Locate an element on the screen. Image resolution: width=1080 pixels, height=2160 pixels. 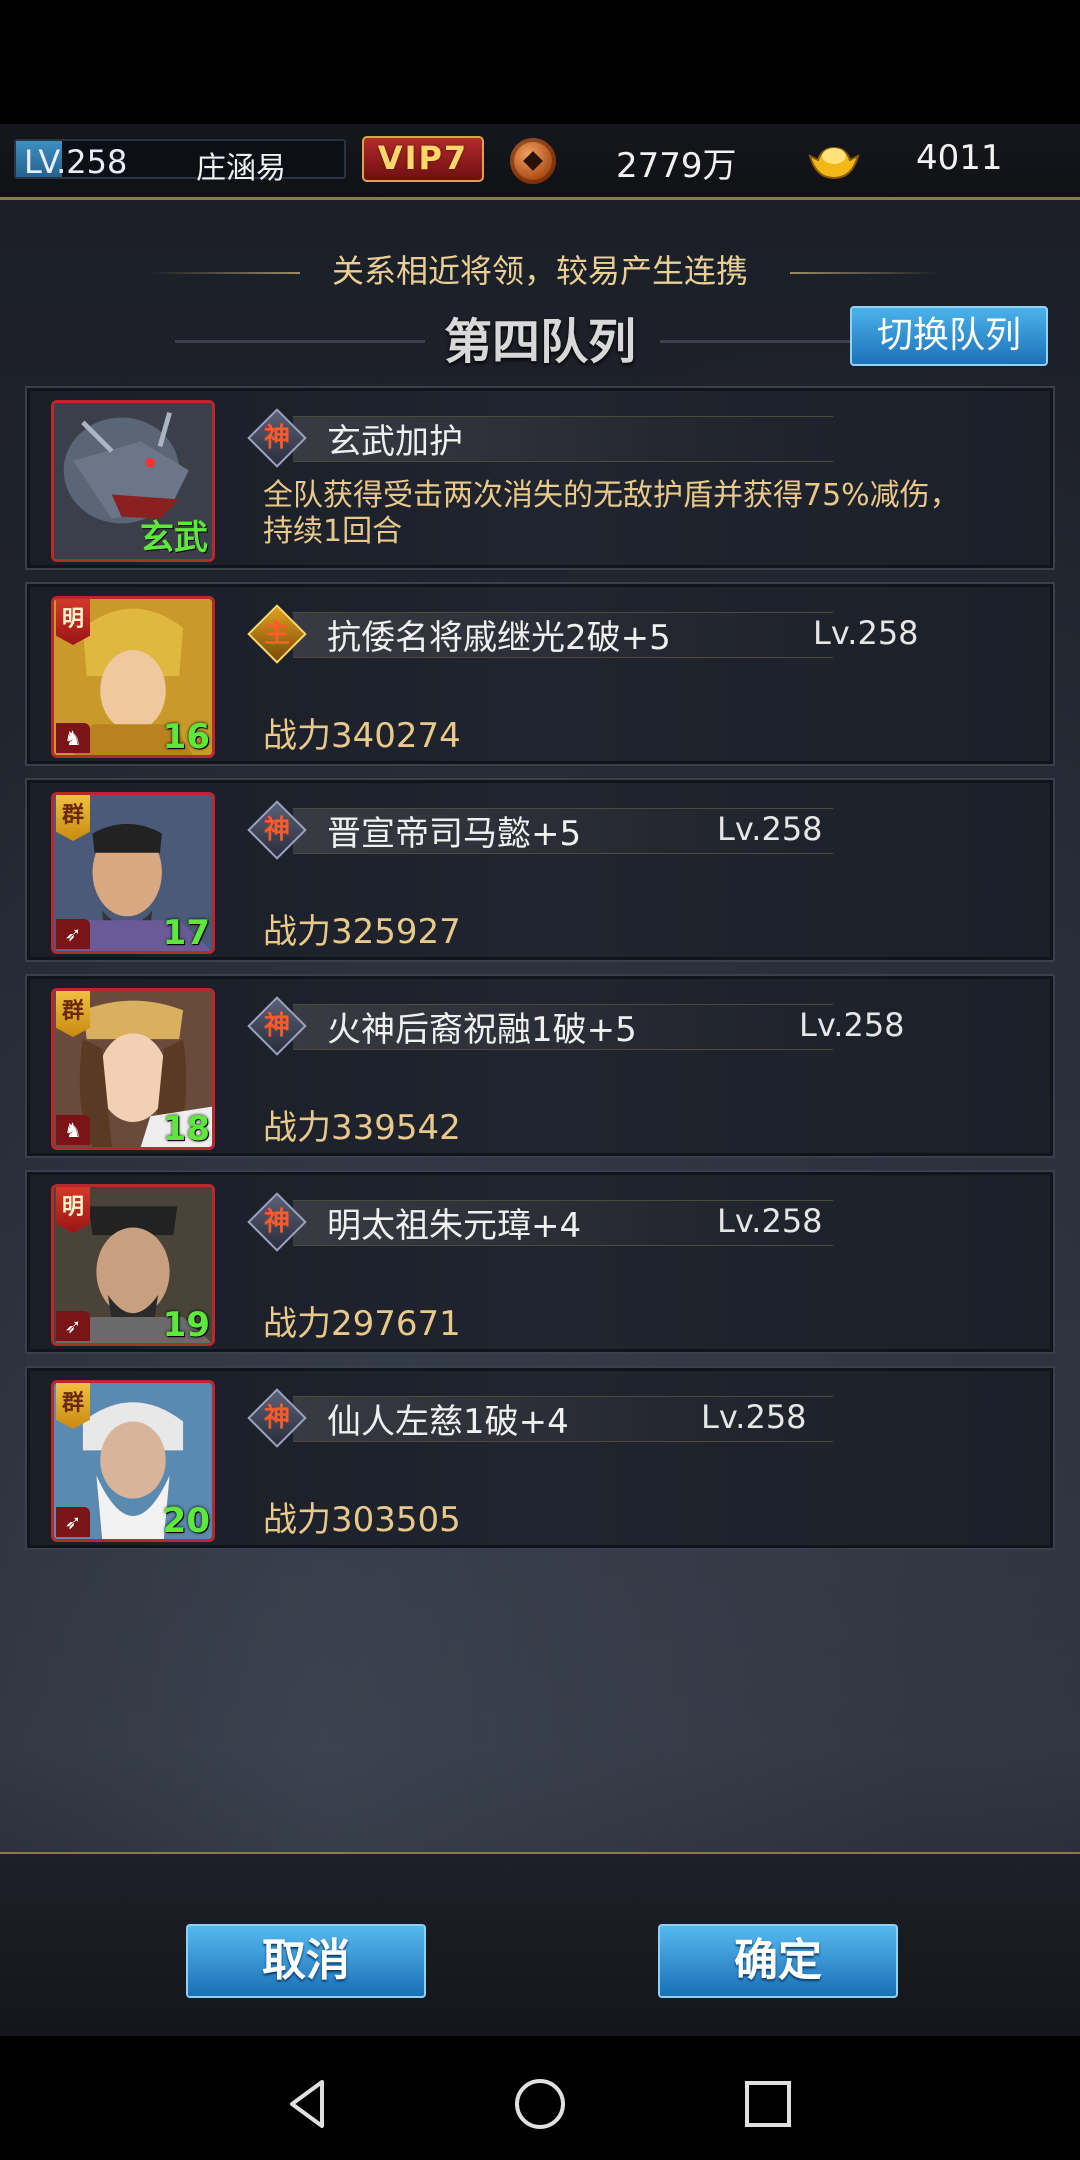
general-name: 晋宣帝司马懿+5 is located at coordinates (454, 834).